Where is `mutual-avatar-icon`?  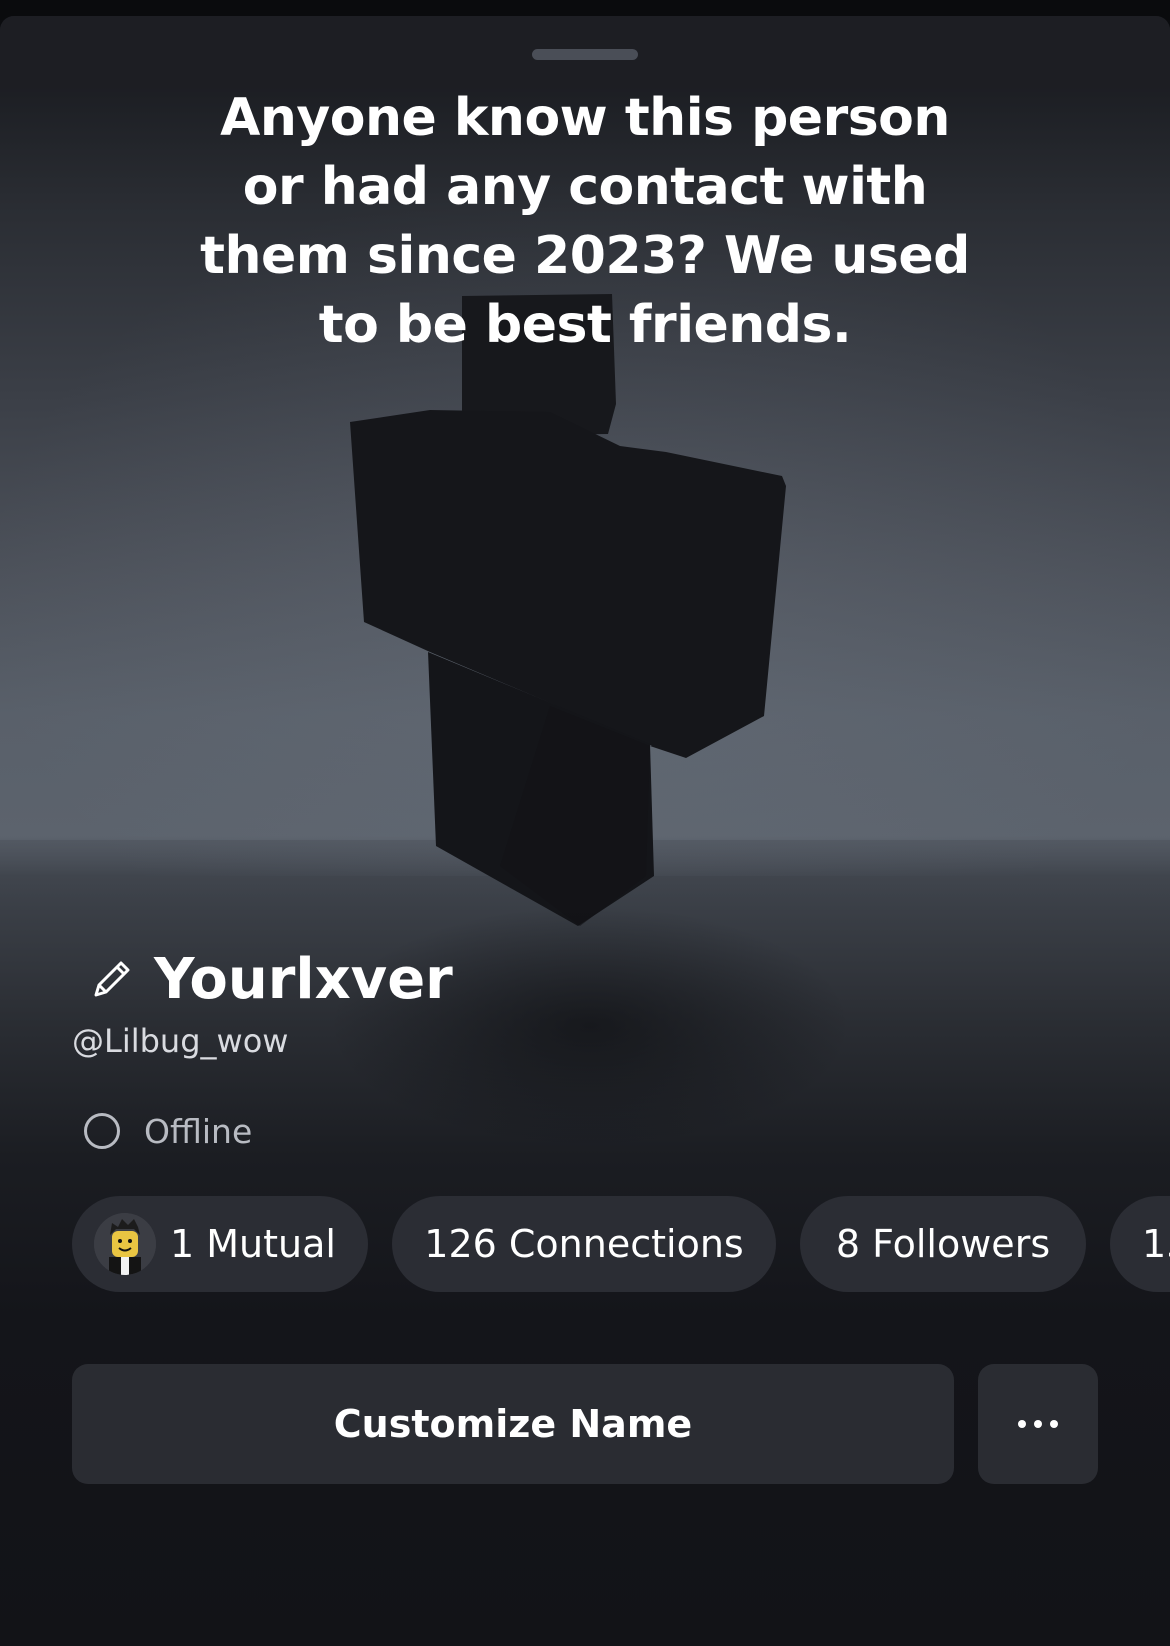
mutual-avatar-icon is located at coordinates (125, 1244).